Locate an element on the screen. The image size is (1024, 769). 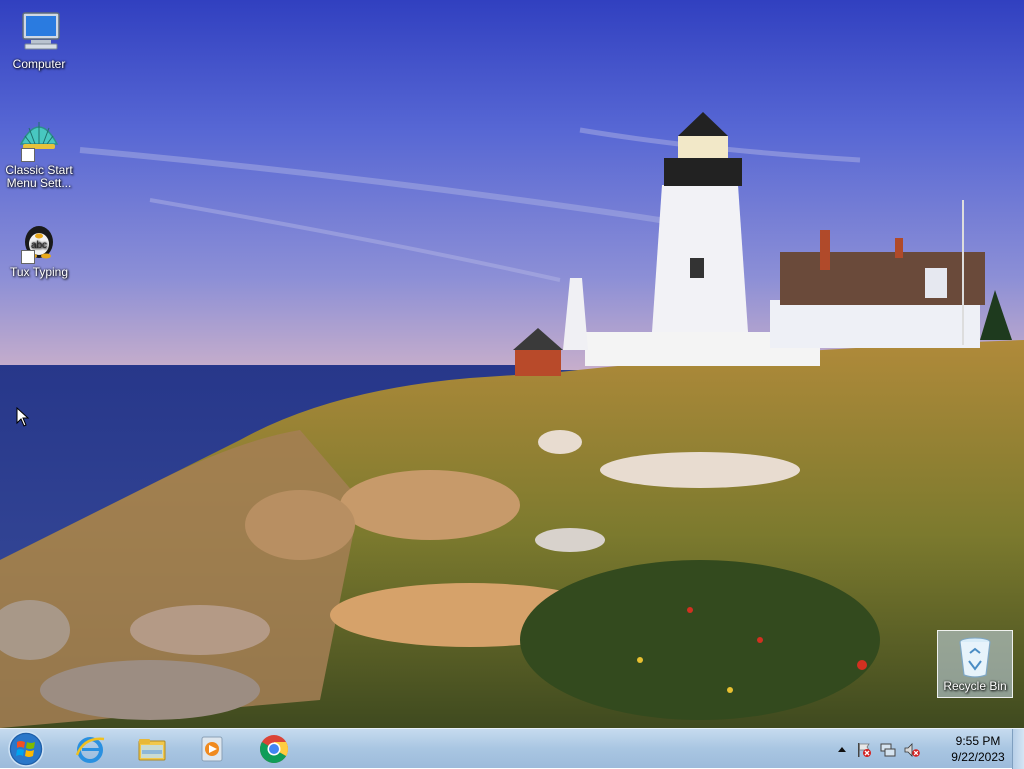
desktop-icon-computer: Computer is located at coordinates (39, 39).